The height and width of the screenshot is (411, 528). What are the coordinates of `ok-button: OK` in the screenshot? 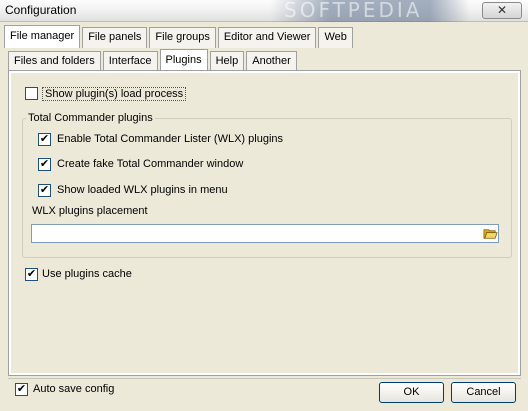 It's located at (411, 392).